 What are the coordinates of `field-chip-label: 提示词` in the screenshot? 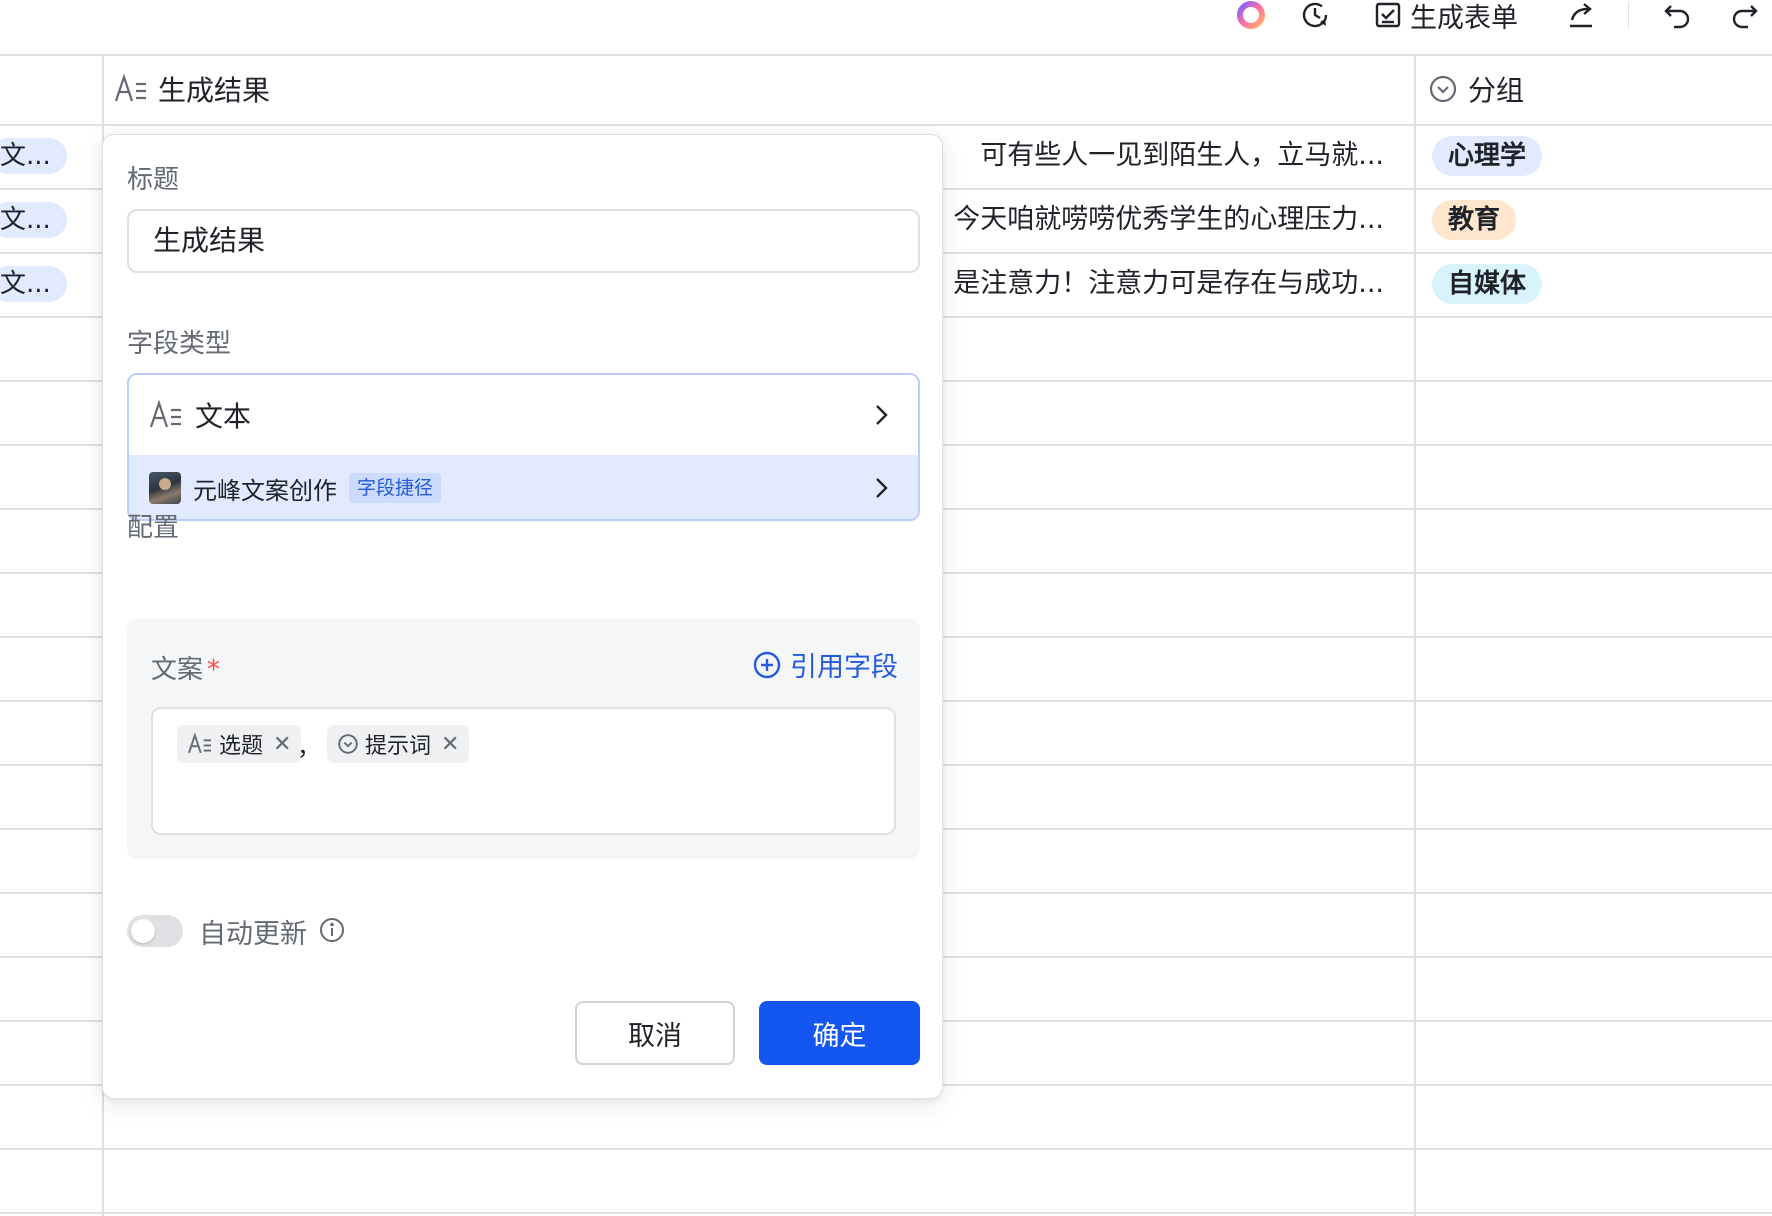 It's located at (398, 746).